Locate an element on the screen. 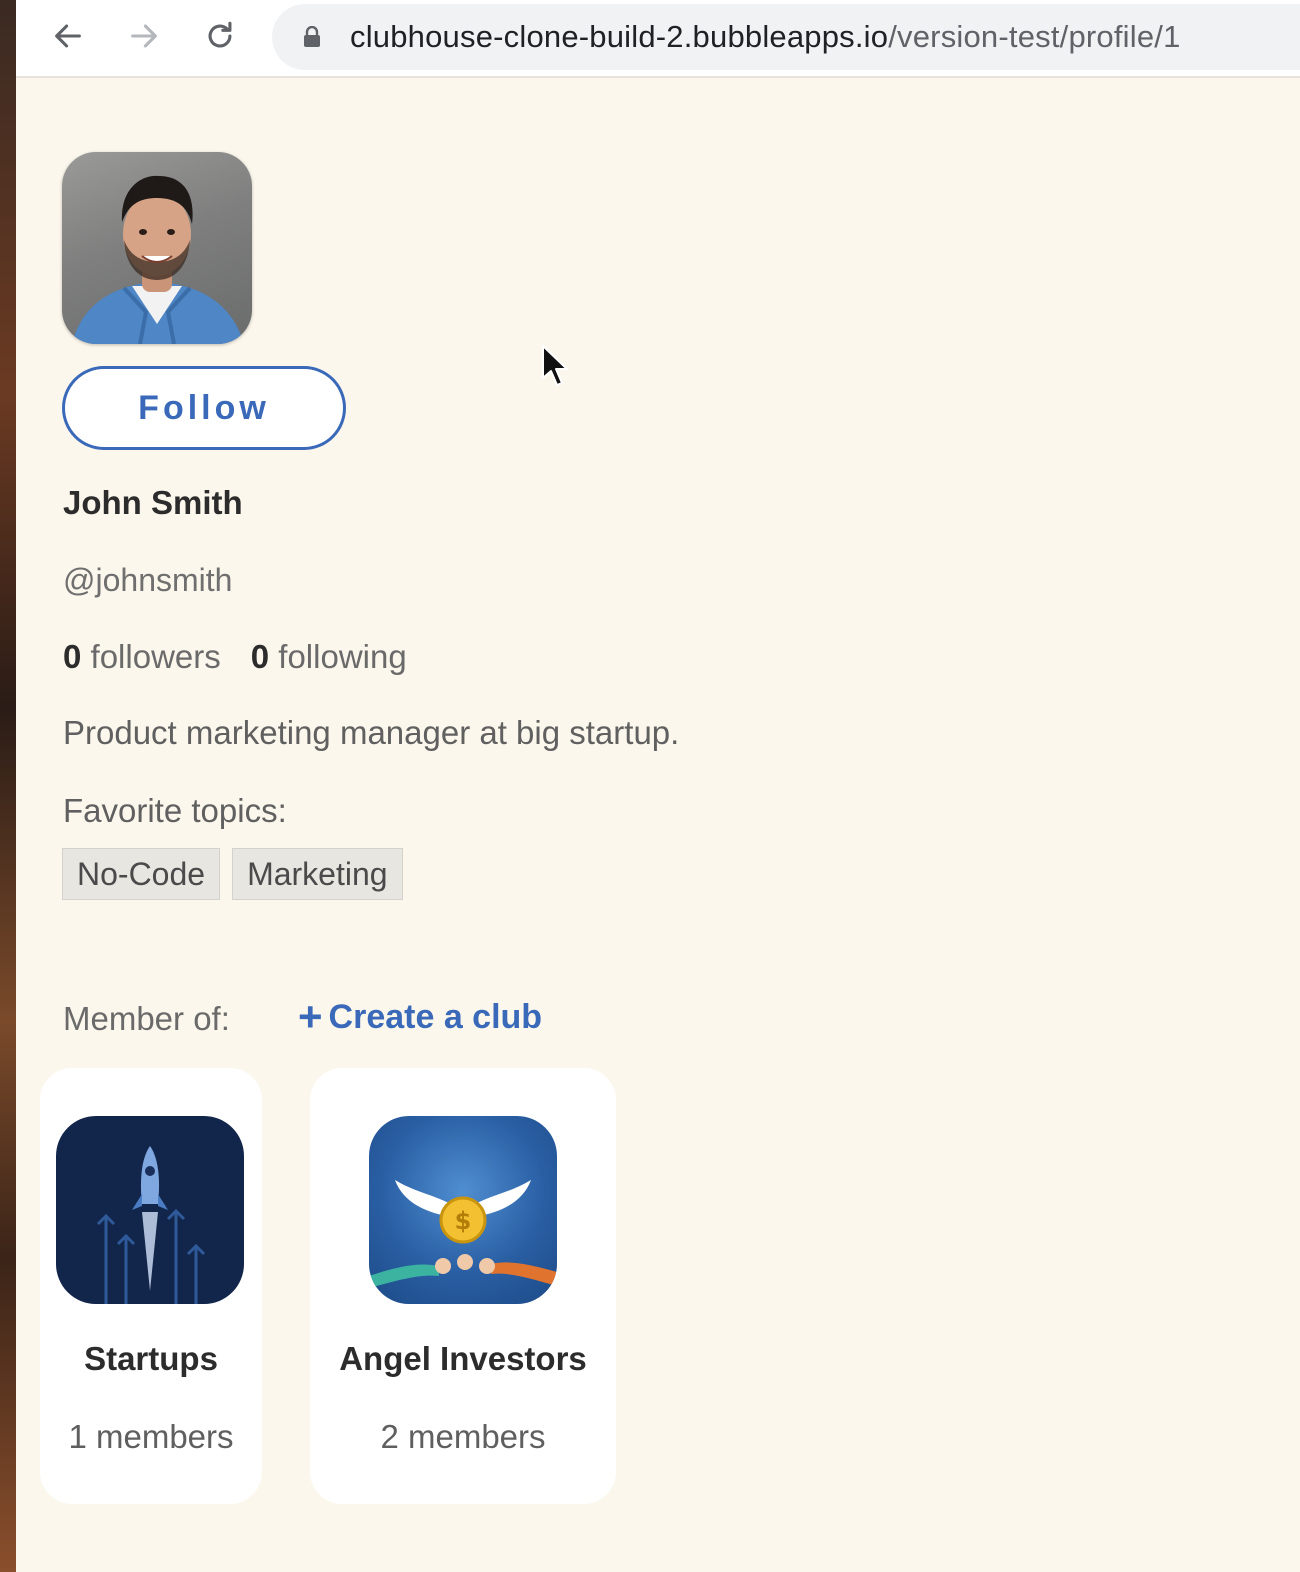 This screenshot has height=1572, width=1300. winged-coin-icon: $ is located at coordinates (463, 1234).